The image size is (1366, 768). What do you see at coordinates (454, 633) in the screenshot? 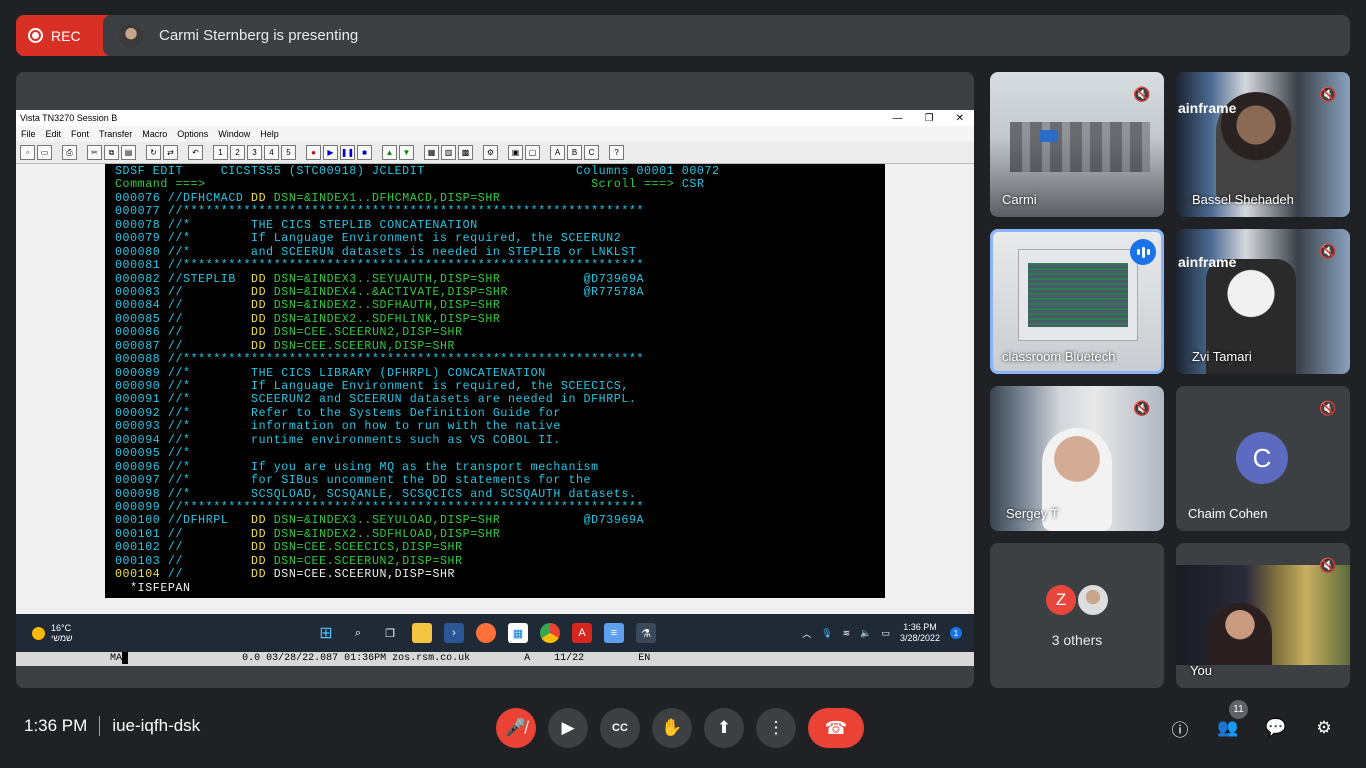
I see `powershell-icon: ›` at bounding box center [454, 633].